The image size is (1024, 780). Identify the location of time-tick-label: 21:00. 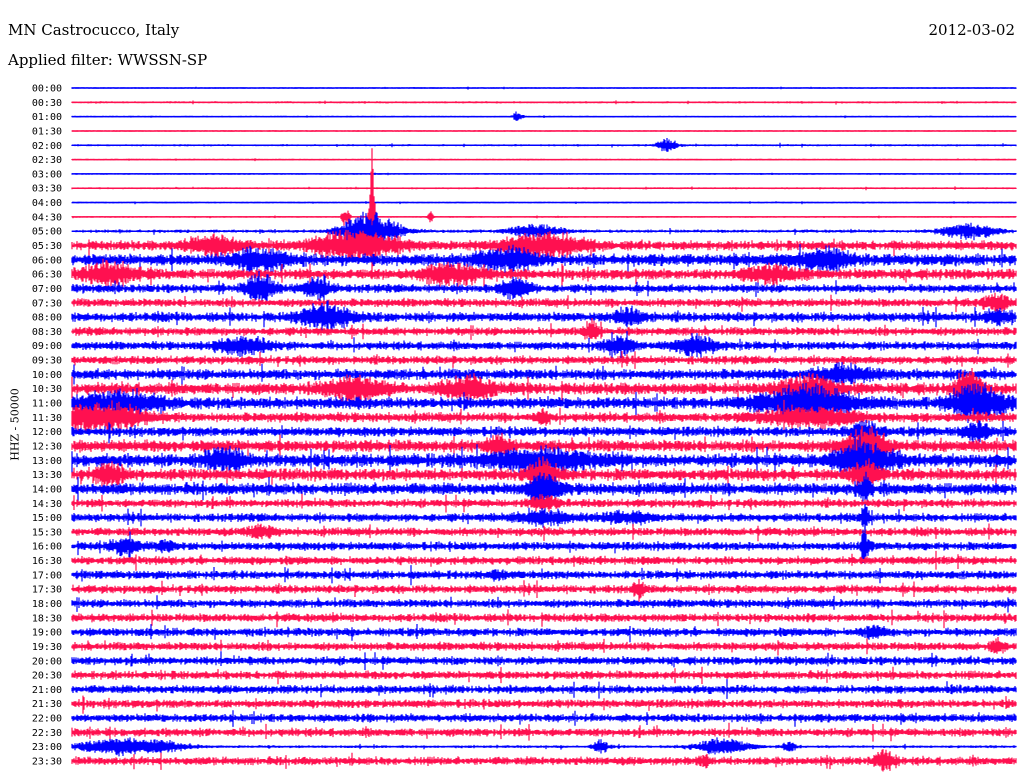
(47, 690).